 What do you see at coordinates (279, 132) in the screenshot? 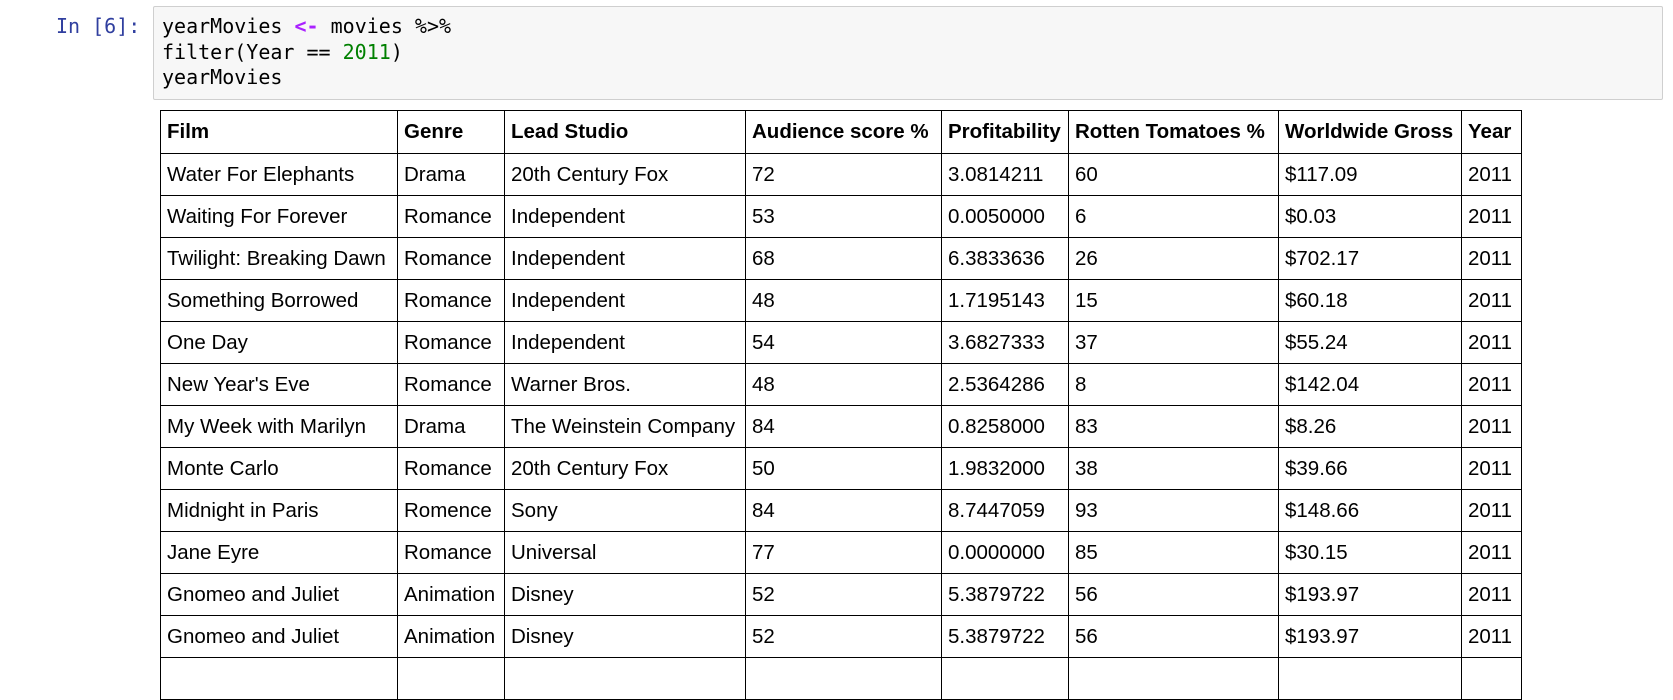
I see `column-header-film: Film` at bounding box center [279, 132].